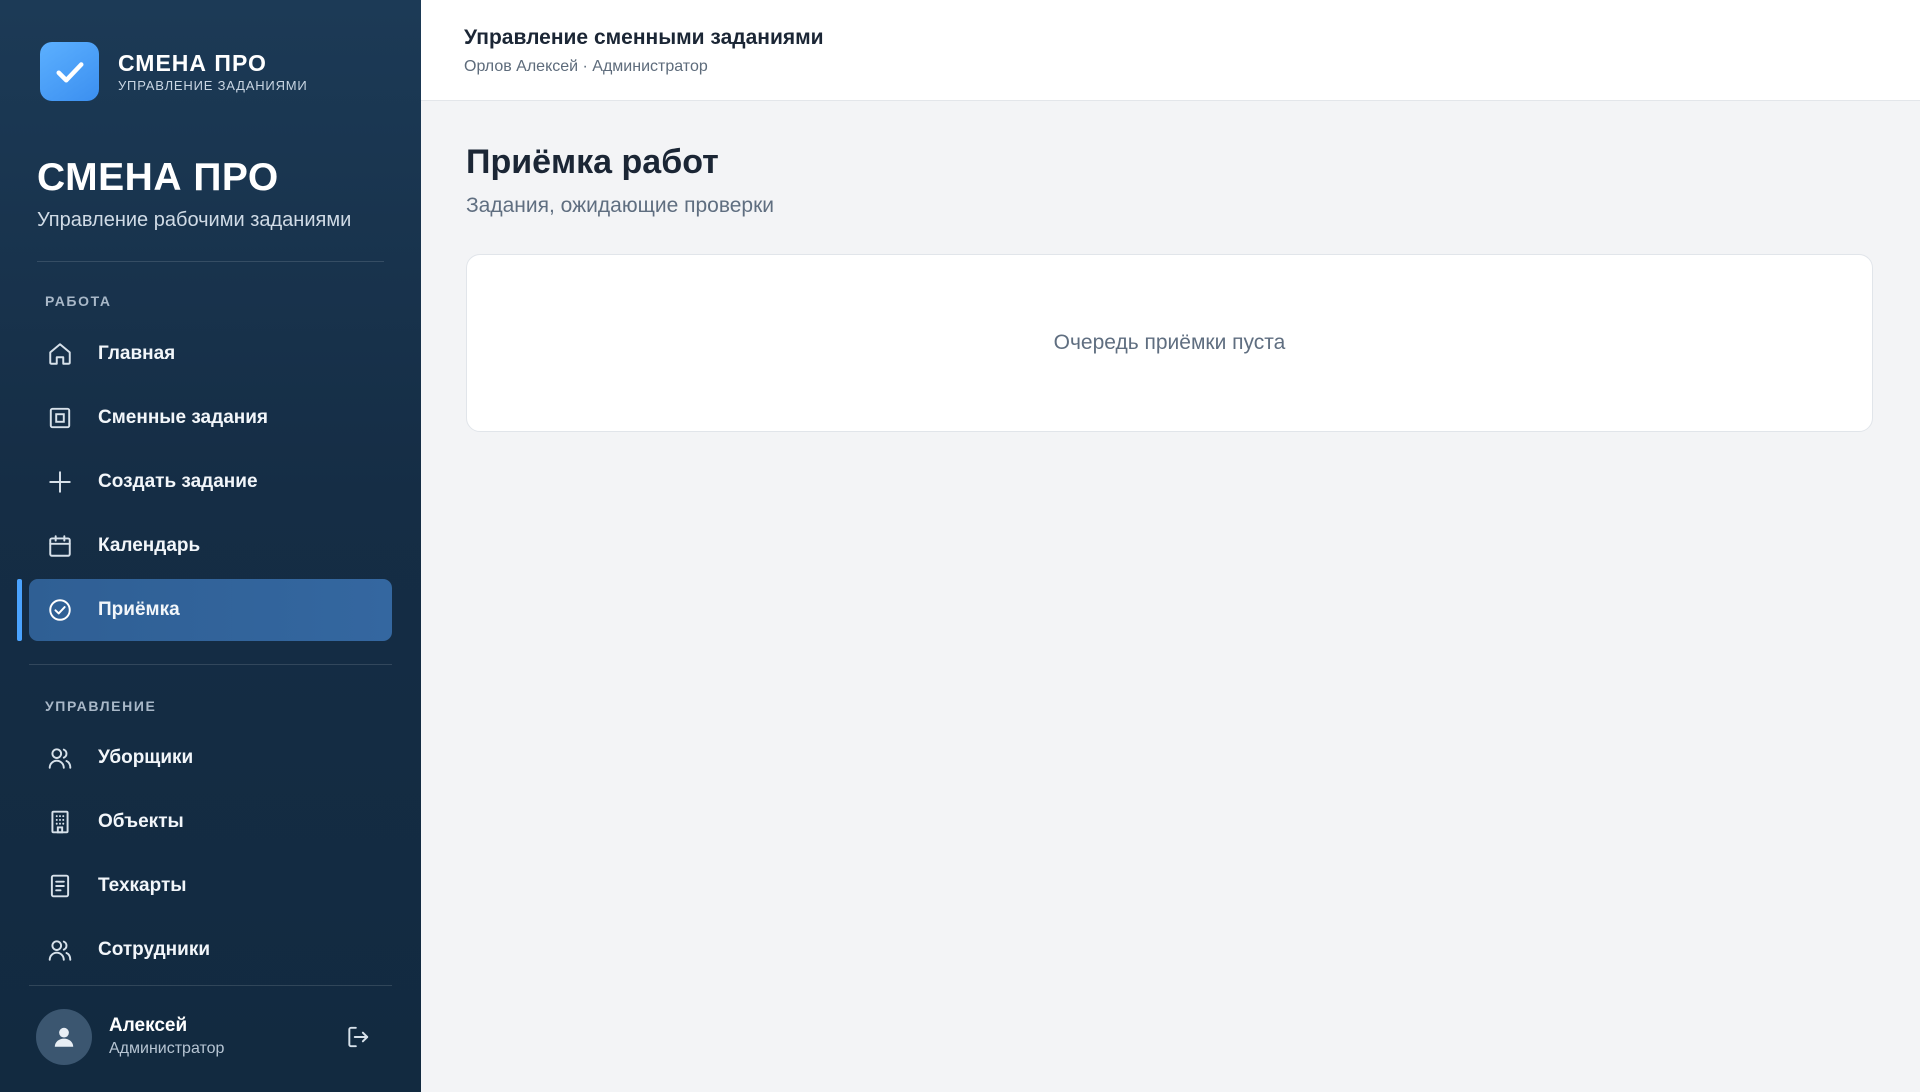  I want to click on header-subtitle: Орлов Алексей · Администратор, so click(586, 66).